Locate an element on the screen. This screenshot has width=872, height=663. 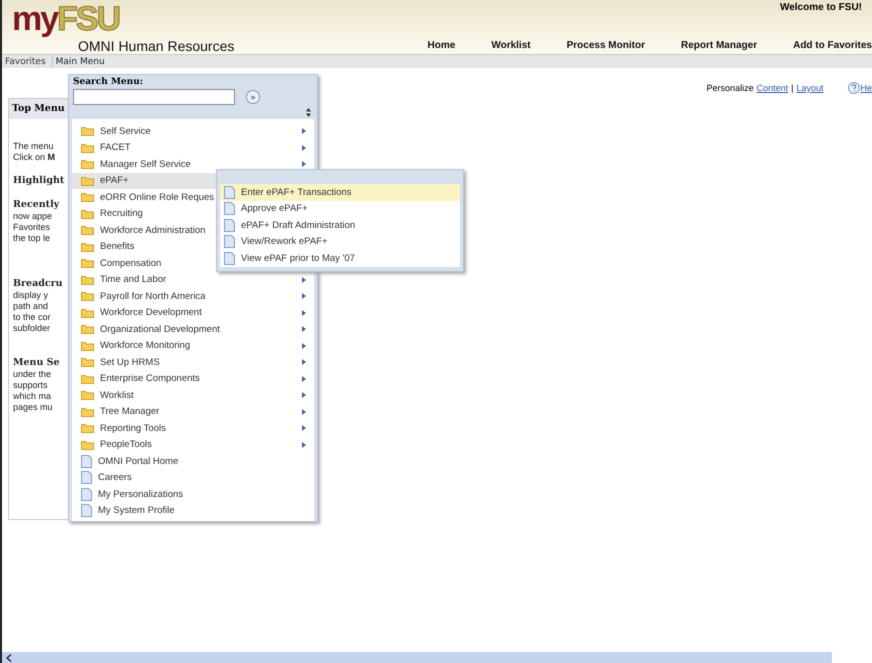
menu-item: Payroll for North America is located at coordinates (193, 296).